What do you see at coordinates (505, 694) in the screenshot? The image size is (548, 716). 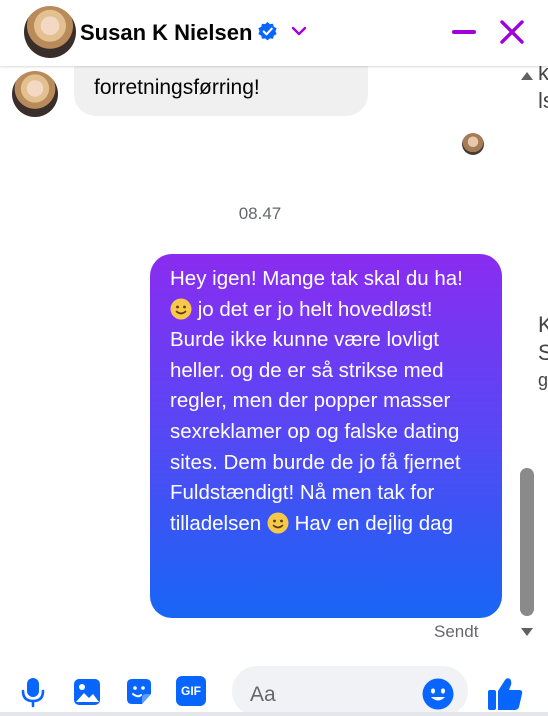 I see `thumbs-up-icon` at bounding box center [505, 694].